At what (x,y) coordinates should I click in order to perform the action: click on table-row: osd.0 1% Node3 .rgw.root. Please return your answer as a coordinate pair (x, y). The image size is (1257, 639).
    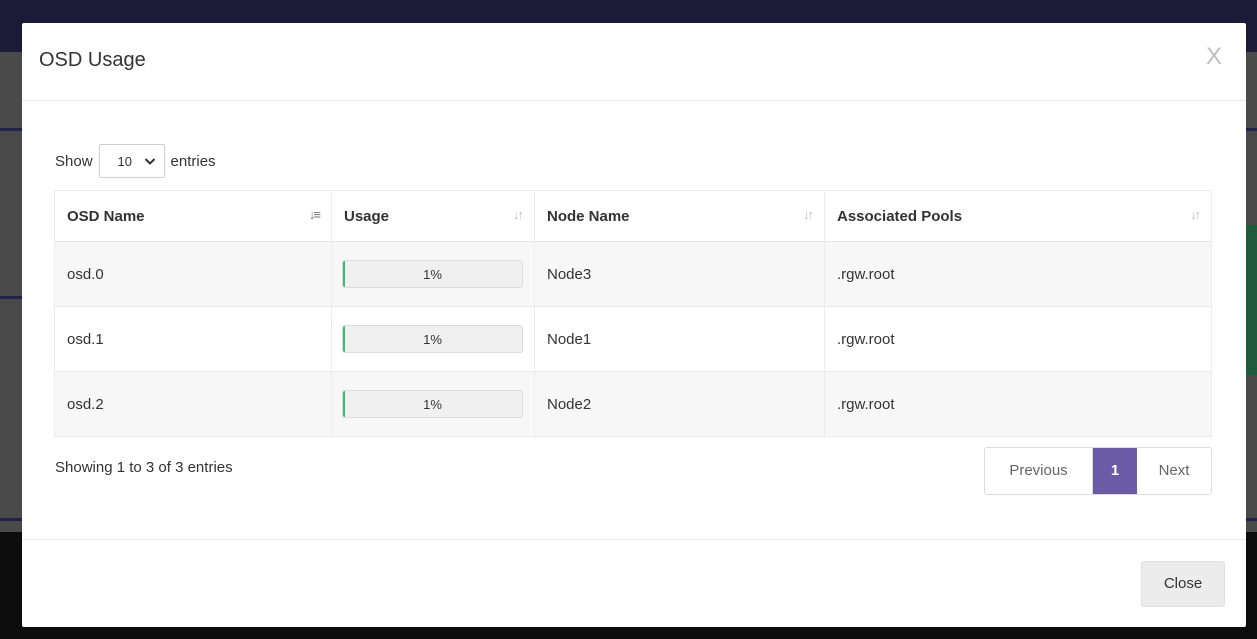
    Looking at the image, I should click on (633, 274).